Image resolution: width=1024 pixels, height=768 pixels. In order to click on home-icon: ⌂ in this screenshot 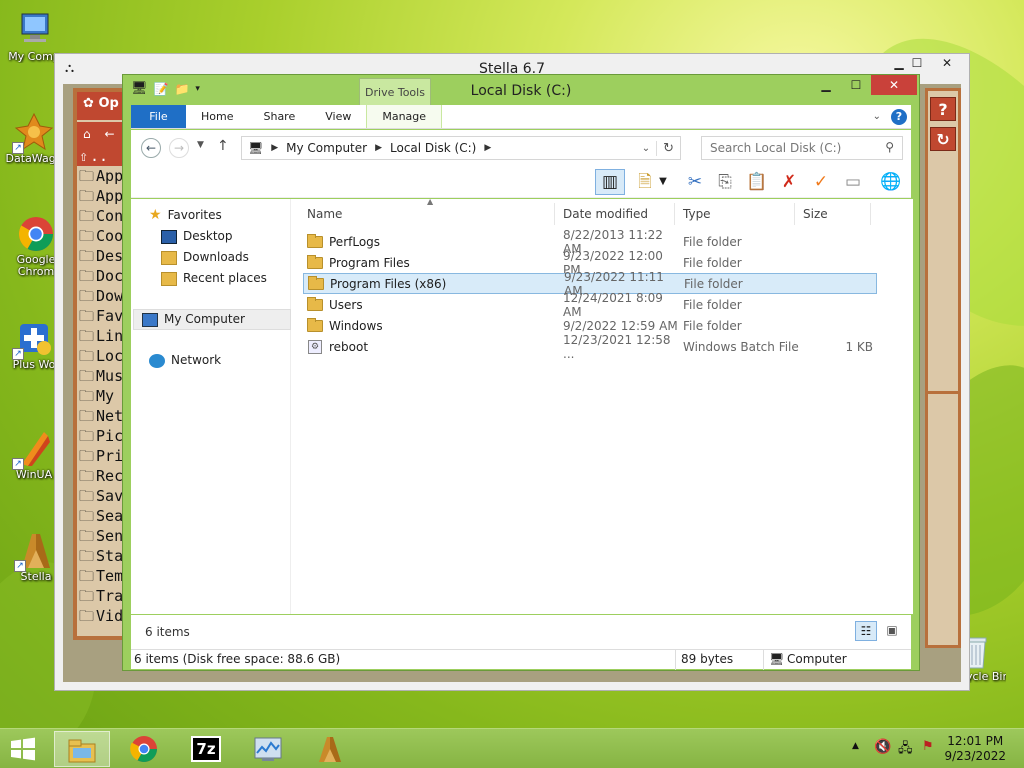, I will do `click(84, 134)`.